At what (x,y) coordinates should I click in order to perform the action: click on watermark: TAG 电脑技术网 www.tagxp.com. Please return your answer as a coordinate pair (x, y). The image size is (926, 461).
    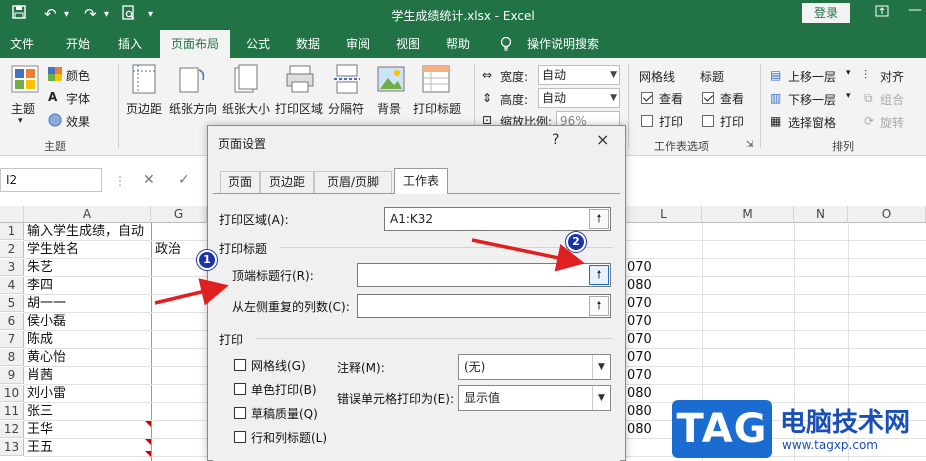
    Looking at the image, I should click on (799, 429).